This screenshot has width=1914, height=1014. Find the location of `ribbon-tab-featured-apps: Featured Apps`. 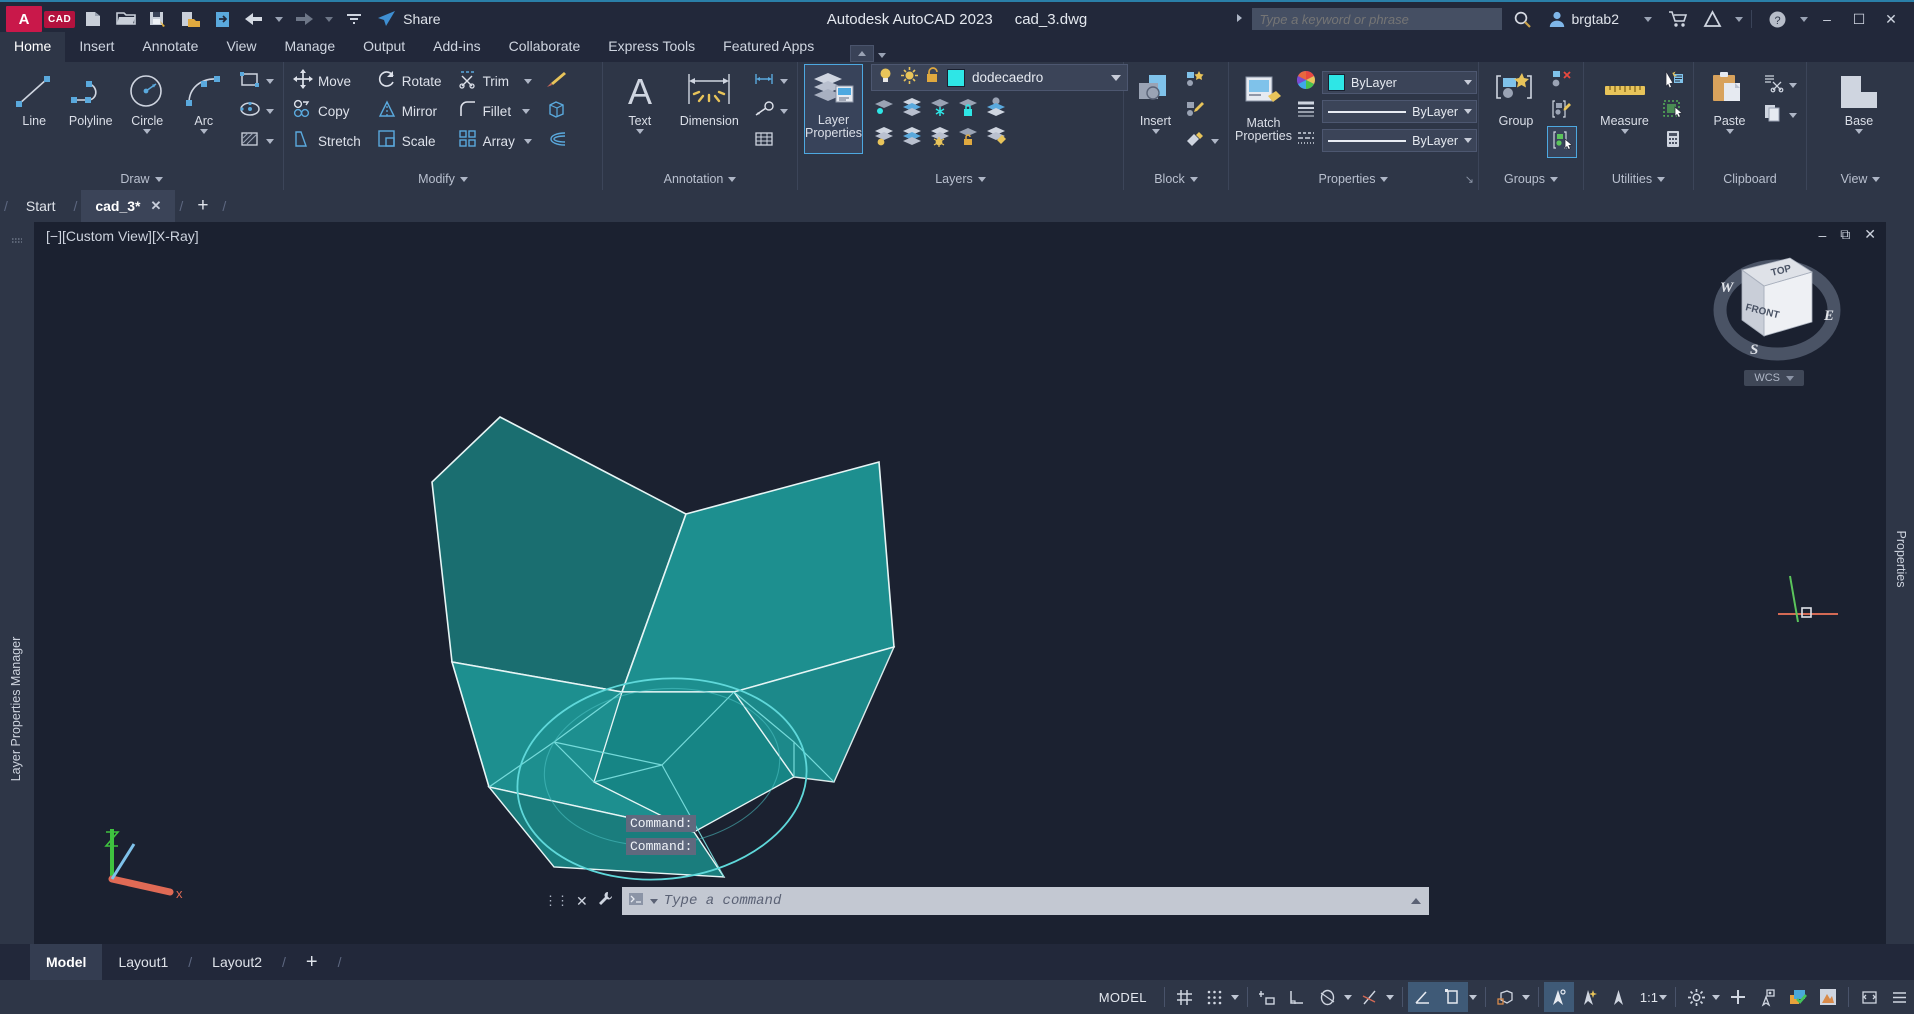

ribbon-tab-featured-apps: Featured Apps is located at coordinates (768, 47).